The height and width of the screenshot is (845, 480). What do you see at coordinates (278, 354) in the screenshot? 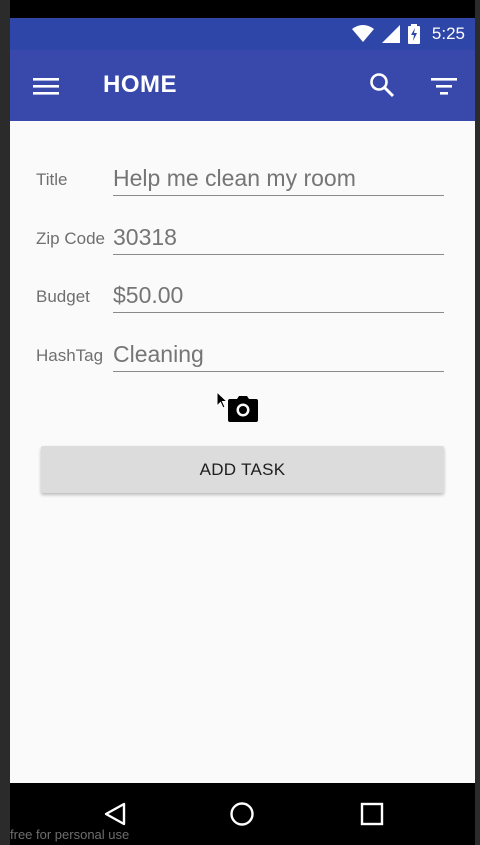
I see `hashtag-field` at bounding box center [278, 354].